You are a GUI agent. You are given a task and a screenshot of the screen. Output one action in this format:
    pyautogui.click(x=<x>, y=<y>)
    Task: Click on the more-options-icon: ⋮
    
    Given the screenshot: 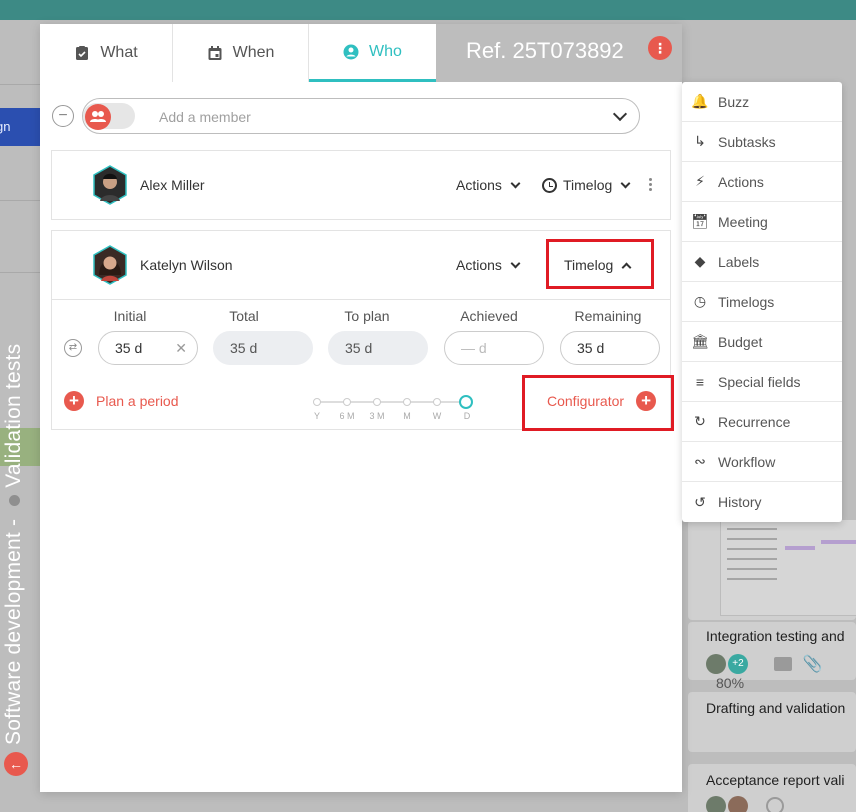 What is the action you would take?
    pyautogui.click(x=660, y=48)
    